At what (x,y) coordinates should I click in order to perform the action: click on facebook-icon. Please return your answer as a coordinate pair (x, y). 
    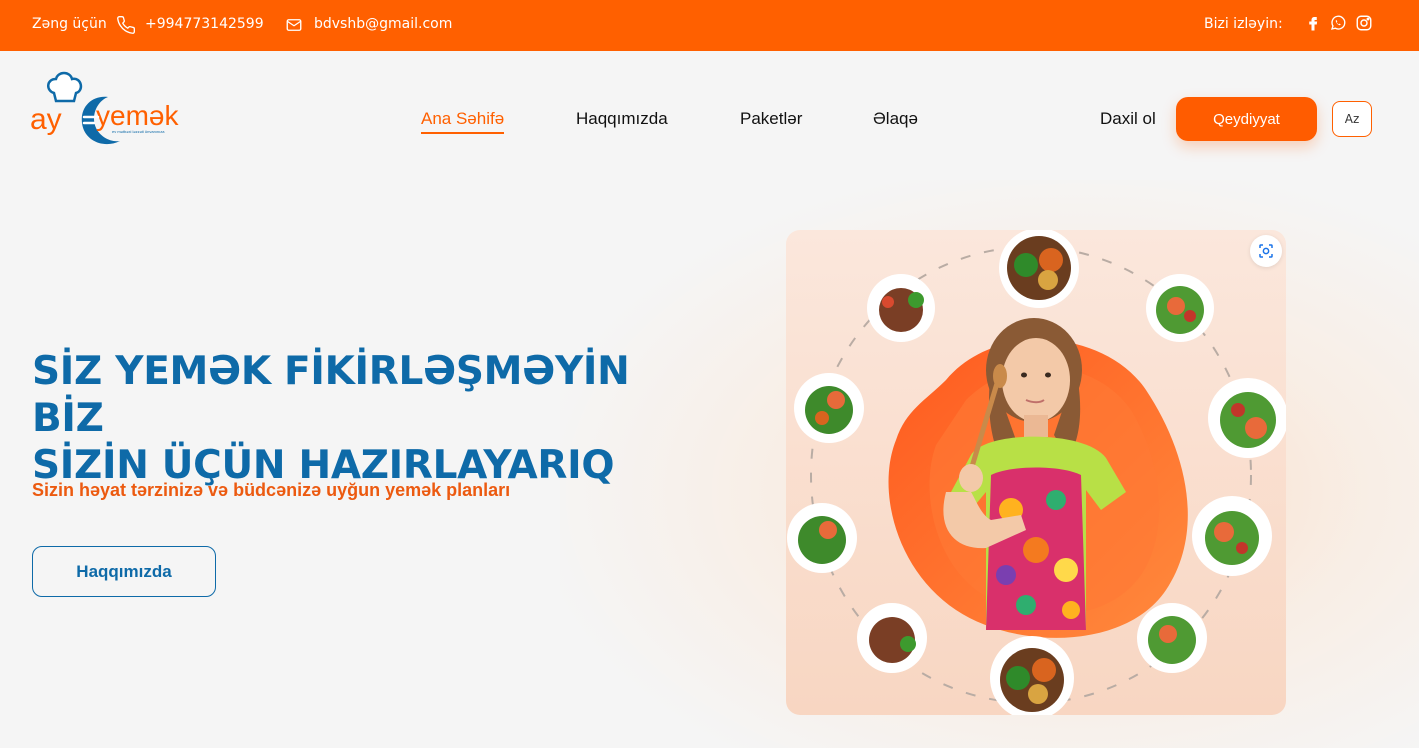
    Looking at the image, I should click on (1313, 23).